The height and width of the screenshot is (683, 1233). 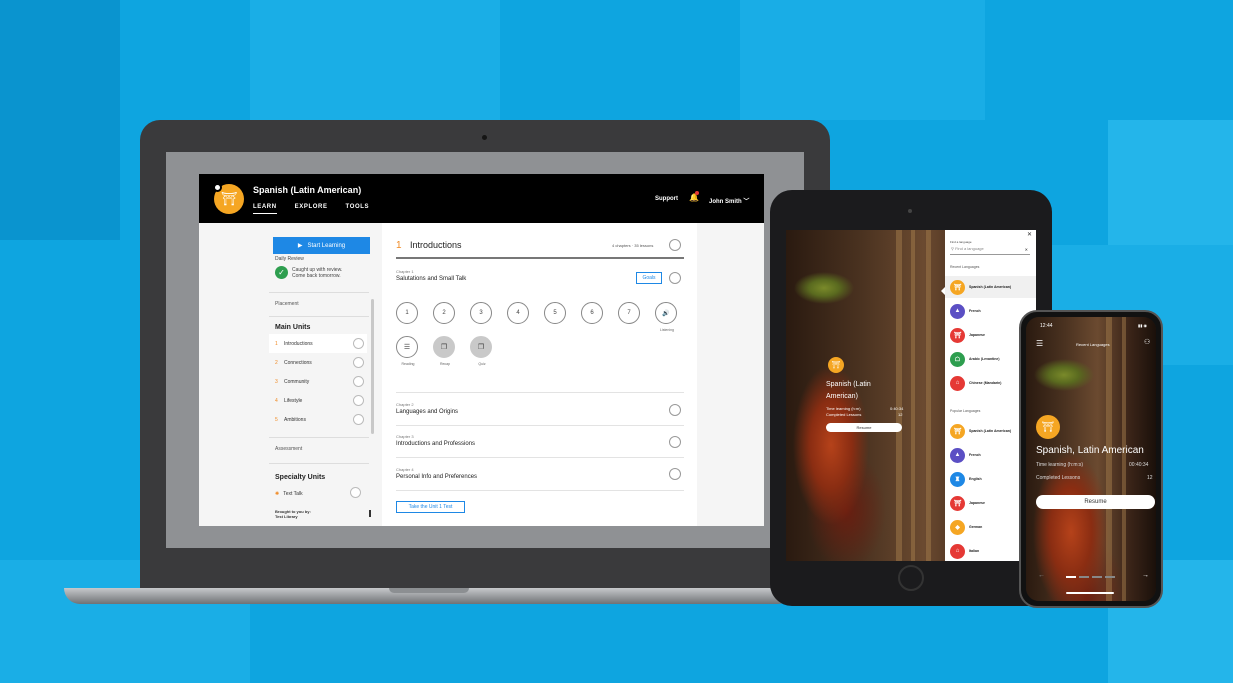 I want to click on chapter-header: Chapter 1 Salutations and Small Talk, so click(x=431, y=275).